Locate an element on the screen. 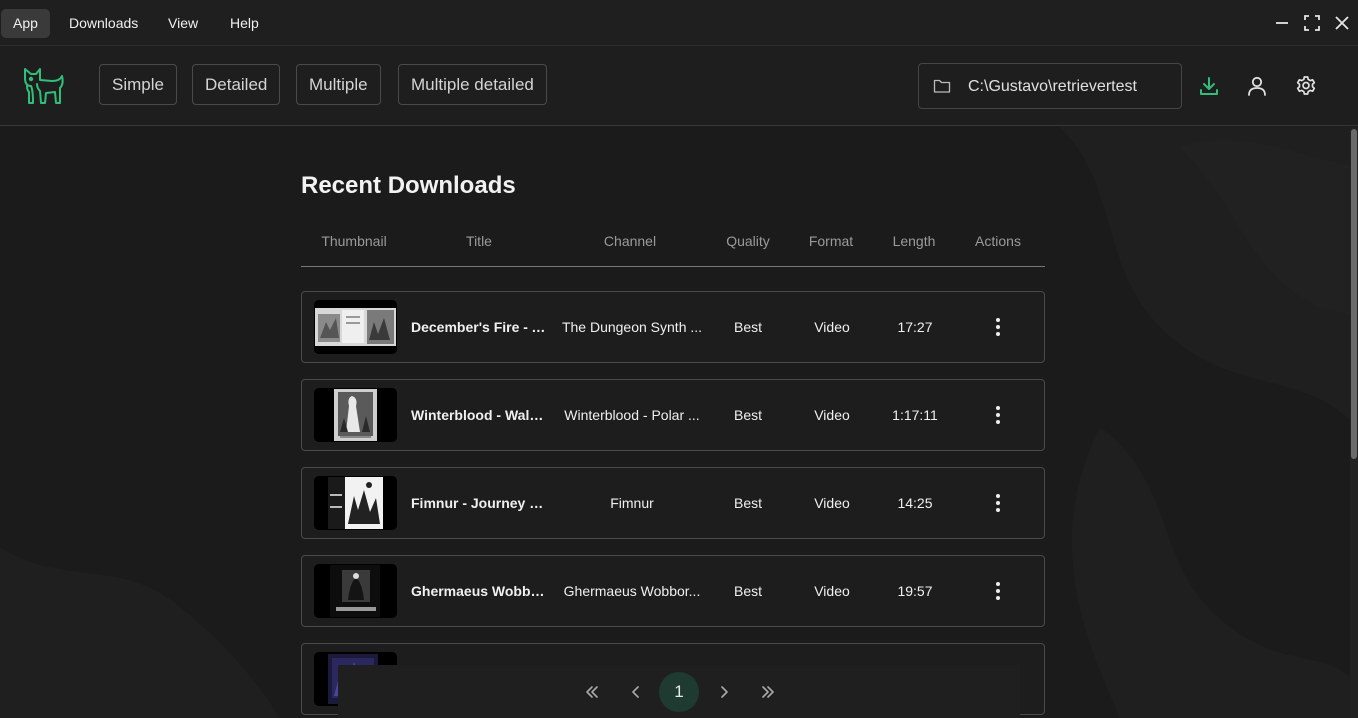 This screenshot has height=718, width=1358. maximize-icon is located at coordinates (1312, 23).